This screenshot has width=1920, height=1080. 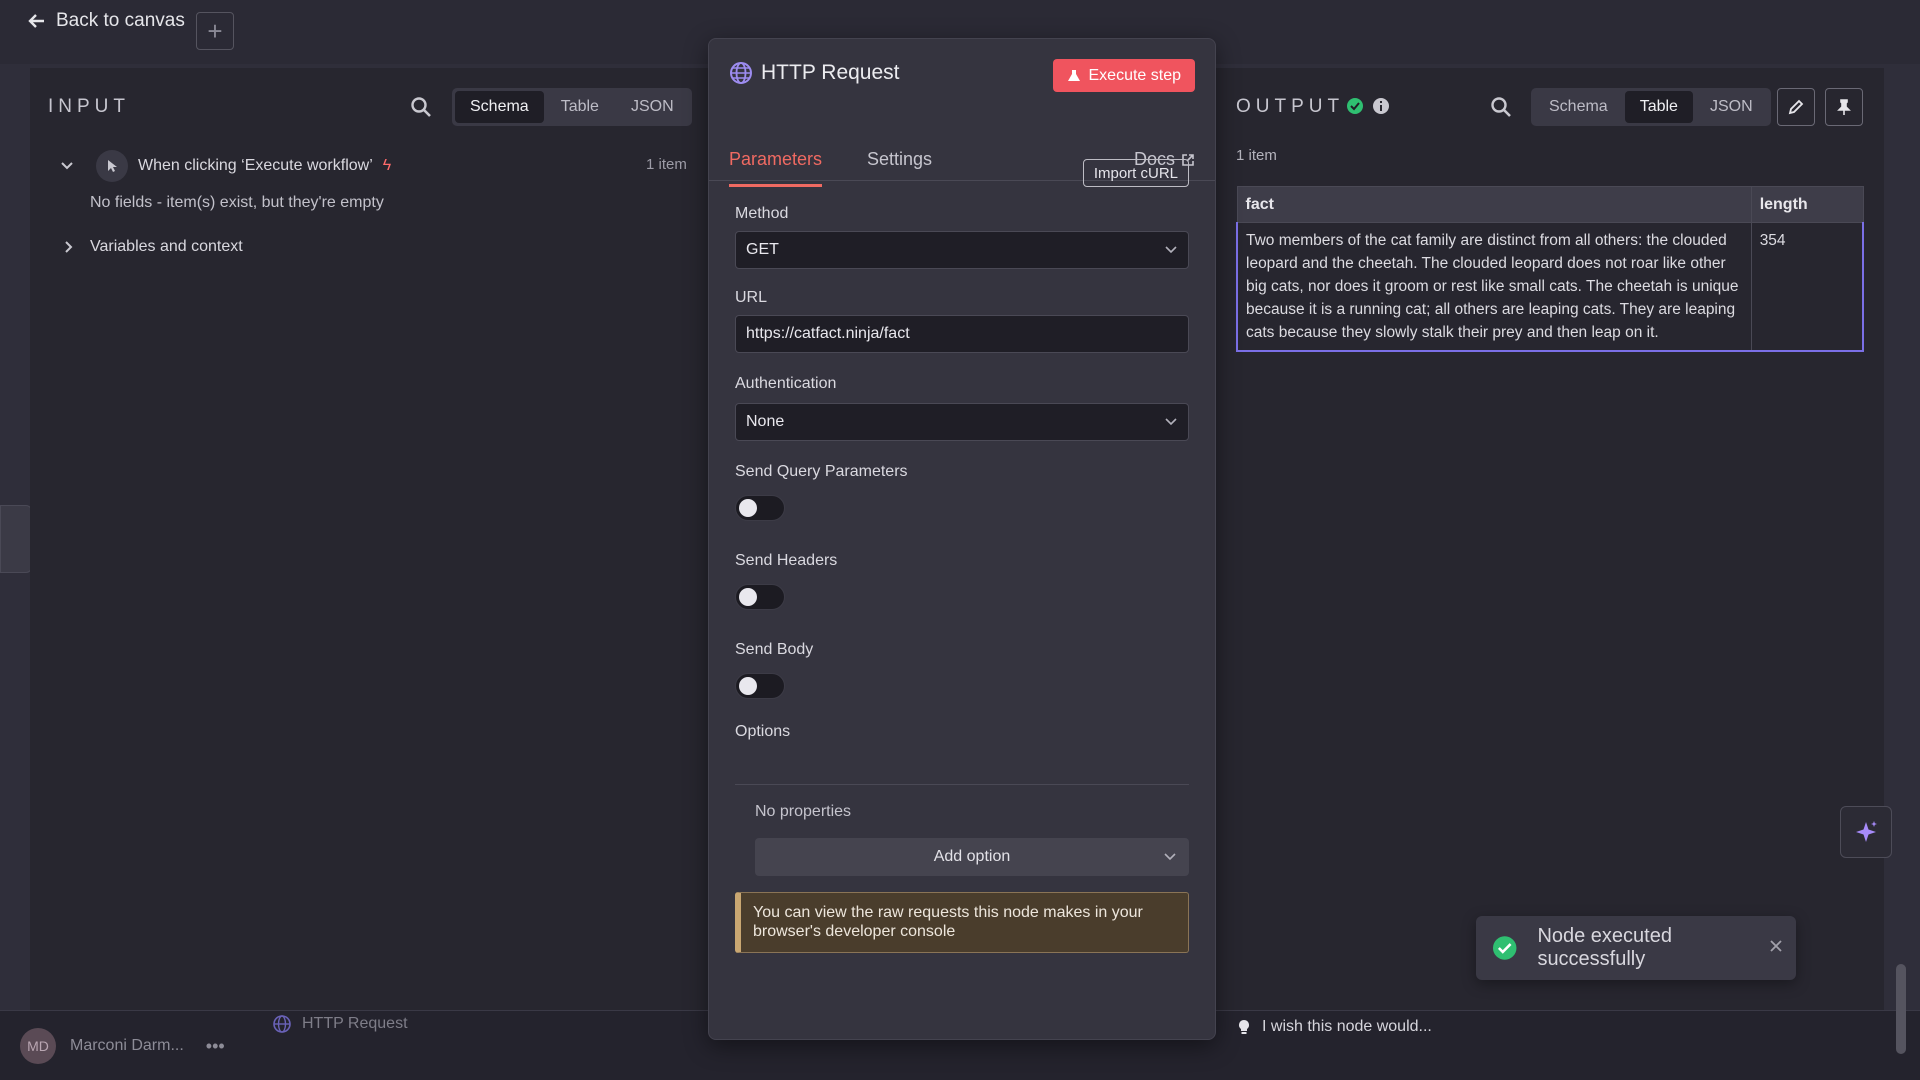 I want to click on output-tab-table: Table, so click(x=1658, y=107).